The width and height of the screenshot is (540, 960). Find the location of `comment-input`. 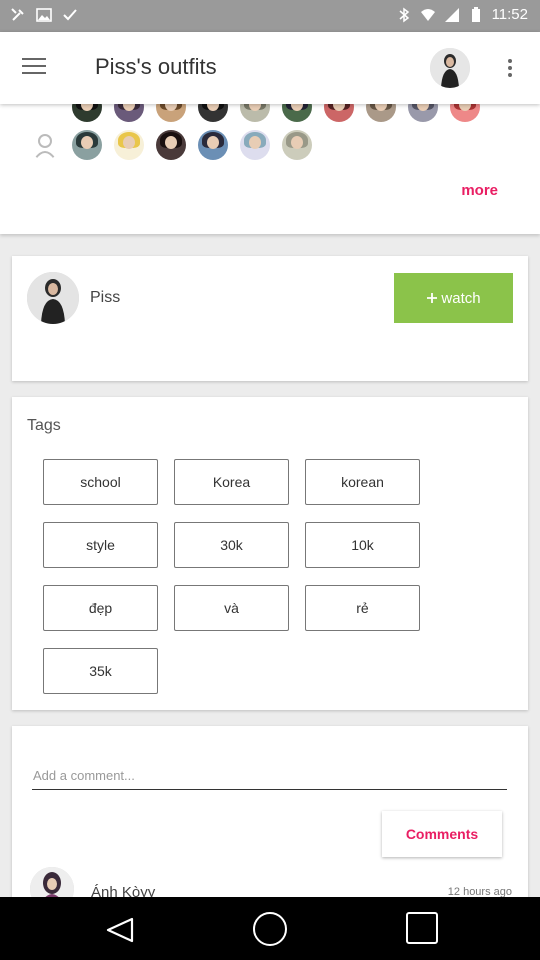

comment-input is located at coordinates (269, 776).